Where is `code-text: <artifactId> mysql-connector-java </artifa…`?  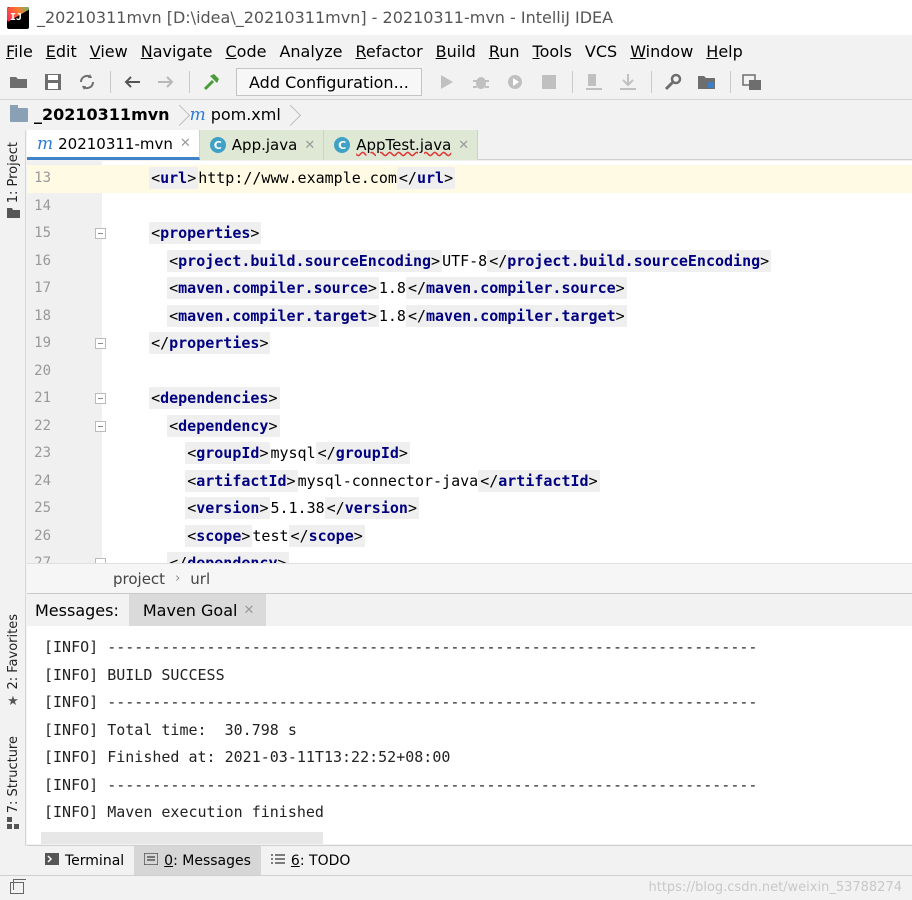 code-text: <artifactId> mysql-connector-java </artifa… is located at coordinates (365, 482).